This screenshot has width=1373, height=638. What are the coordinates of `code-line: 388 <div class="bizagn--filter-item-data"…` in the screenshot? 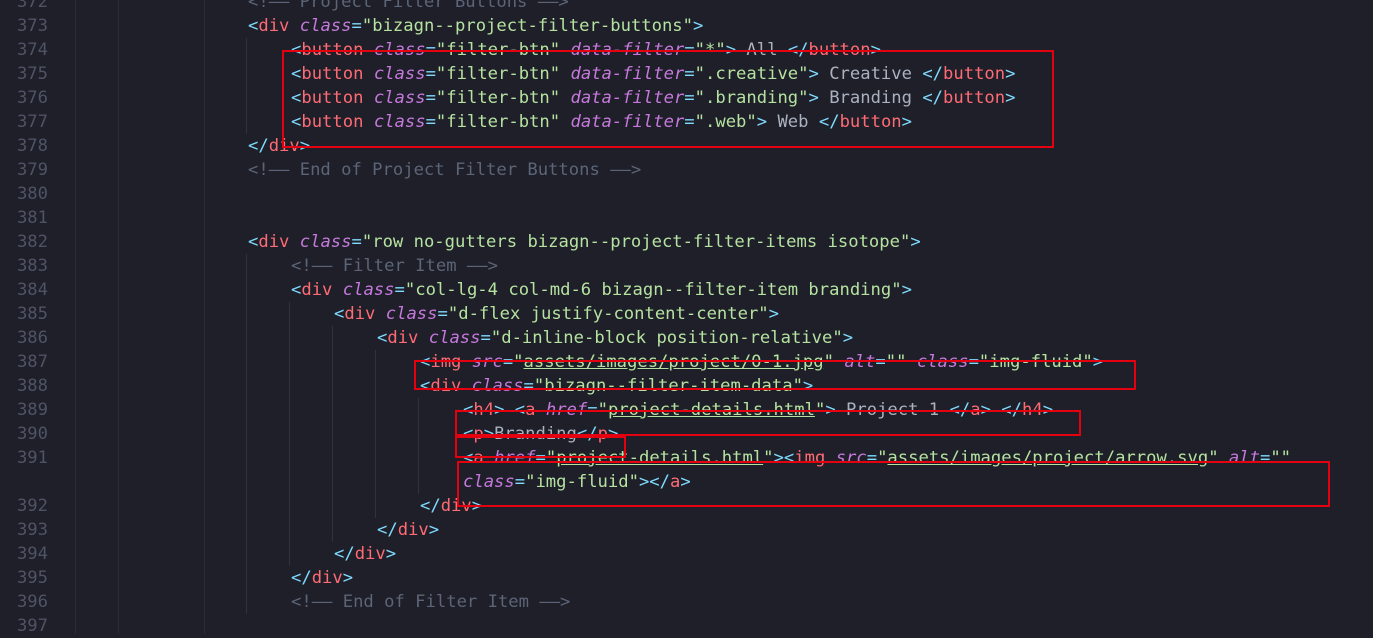 It's located at (686, 386).